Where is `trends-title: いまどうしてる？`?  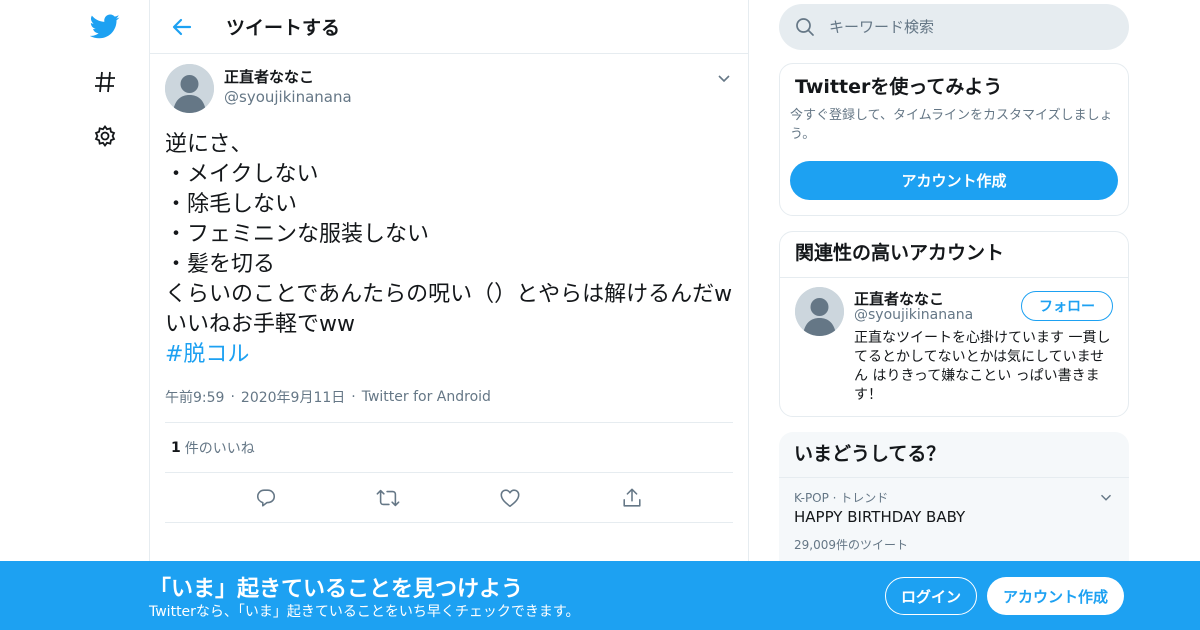 trends-title: いまどうしてる？ is located at coordinates (870, 454).